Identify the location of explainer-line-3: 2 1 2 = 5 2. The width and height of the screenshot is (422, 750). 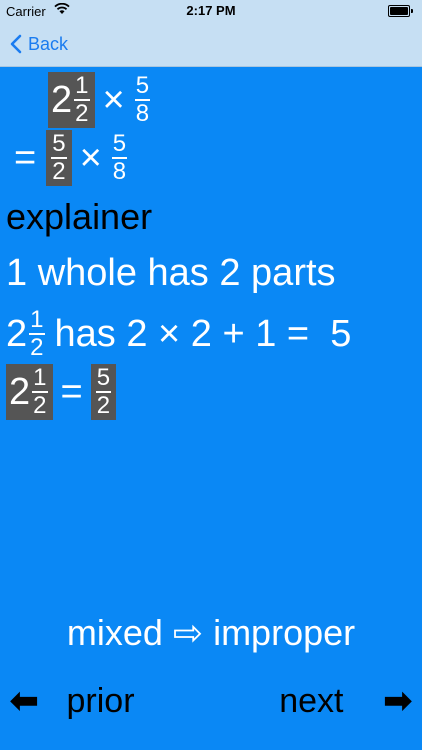
(61, 392).